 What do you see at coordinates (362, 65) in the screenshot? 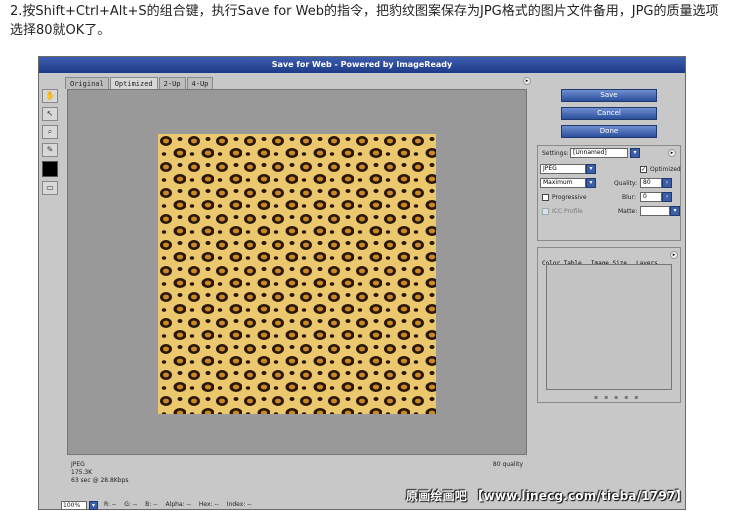
I see `window-title: Save for Web - Powered by ImageReady` at bounding box center [362, 65].